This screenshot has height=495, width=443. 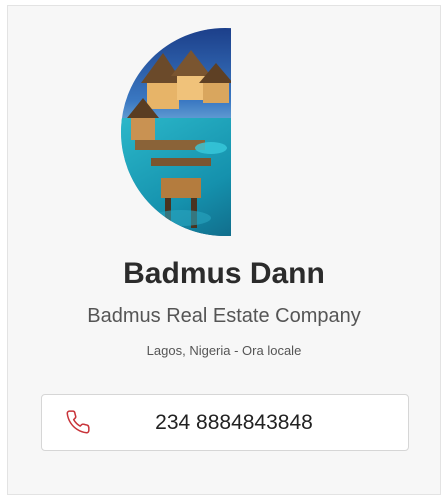 I want to click on location-text: Lagos, Nigeria - Ora locale, so click(x=224, y=350).